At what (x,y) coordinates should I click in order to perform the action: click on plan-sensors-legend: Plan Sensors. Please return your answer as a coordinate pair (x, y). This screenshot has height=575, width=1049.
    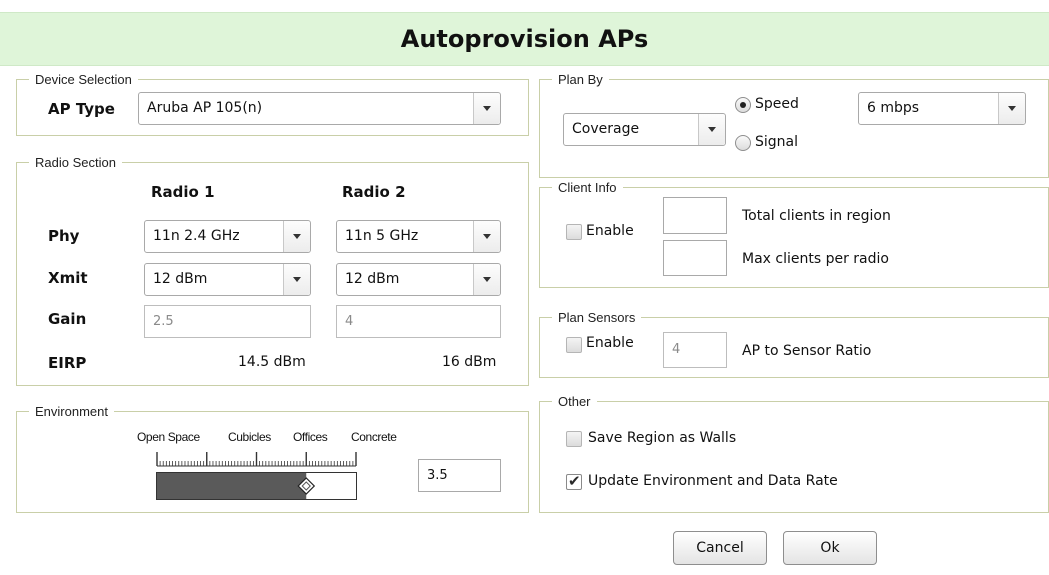
    Looking at the image, I should click on (597, 317).